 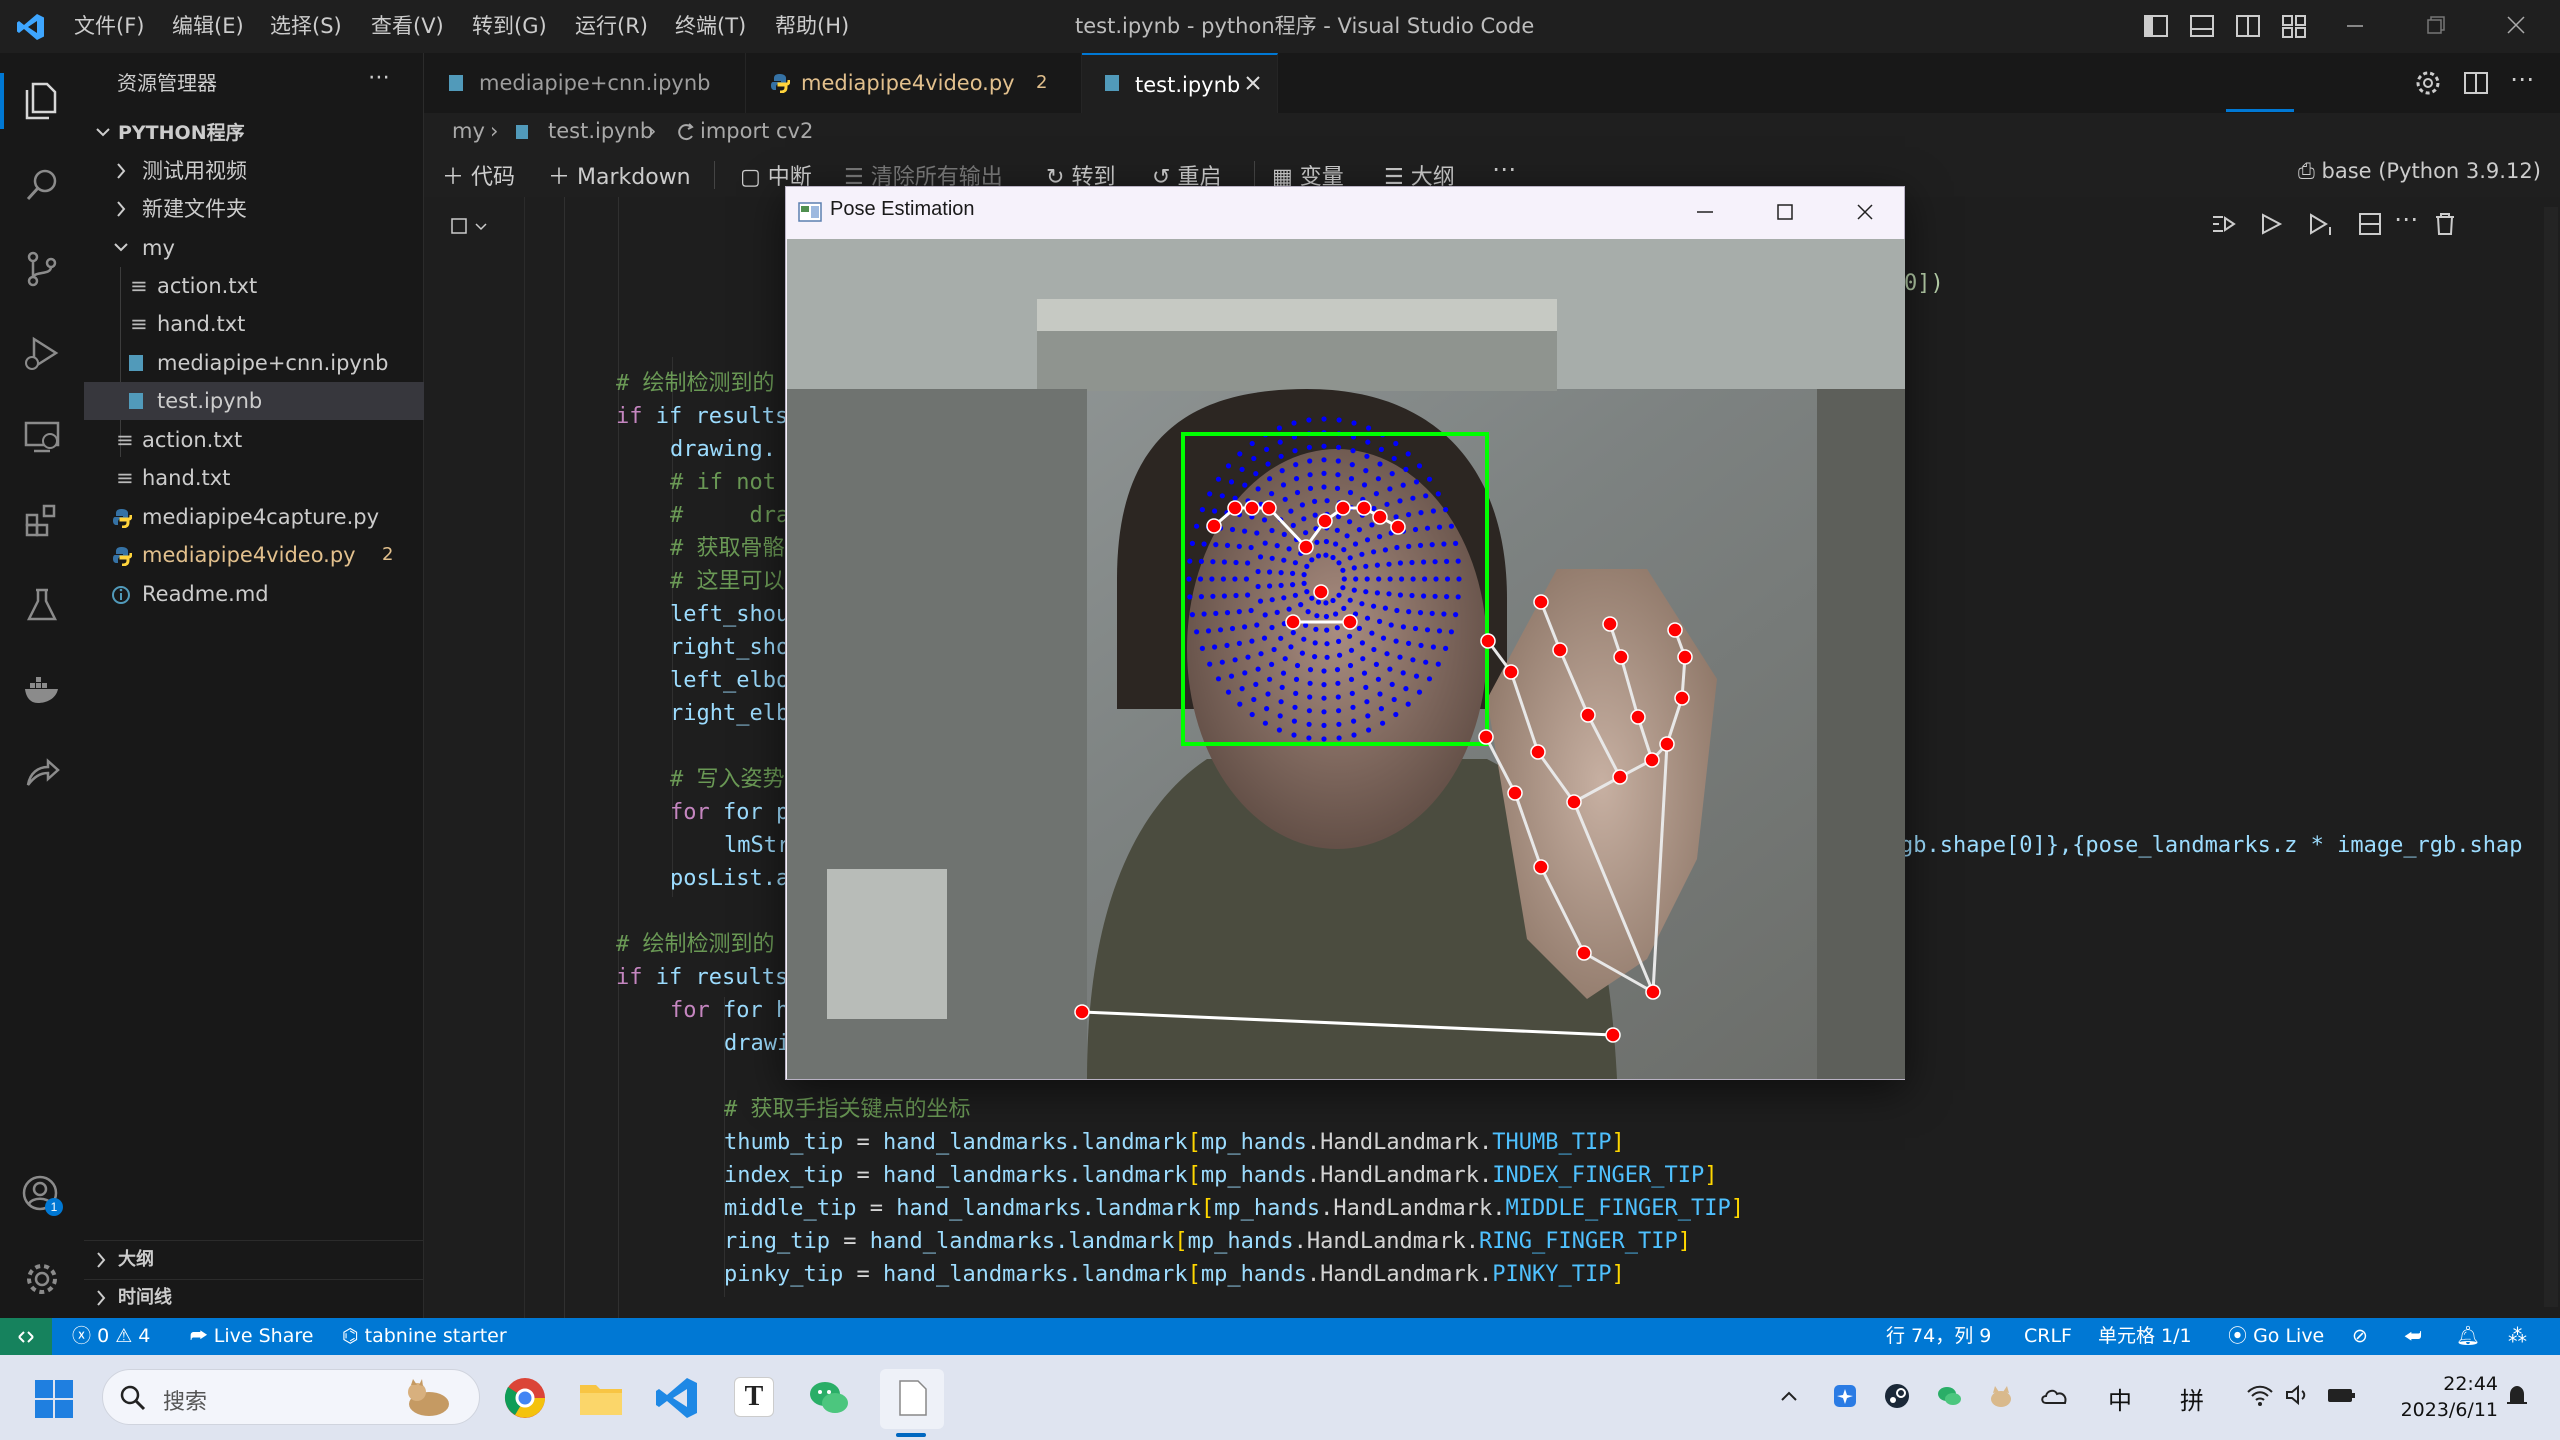 What do you see at coordinates (2120, 1398) in the screenshot?
I see `ime-mode-indicator: 中` at bounding box center [2120, 1398].